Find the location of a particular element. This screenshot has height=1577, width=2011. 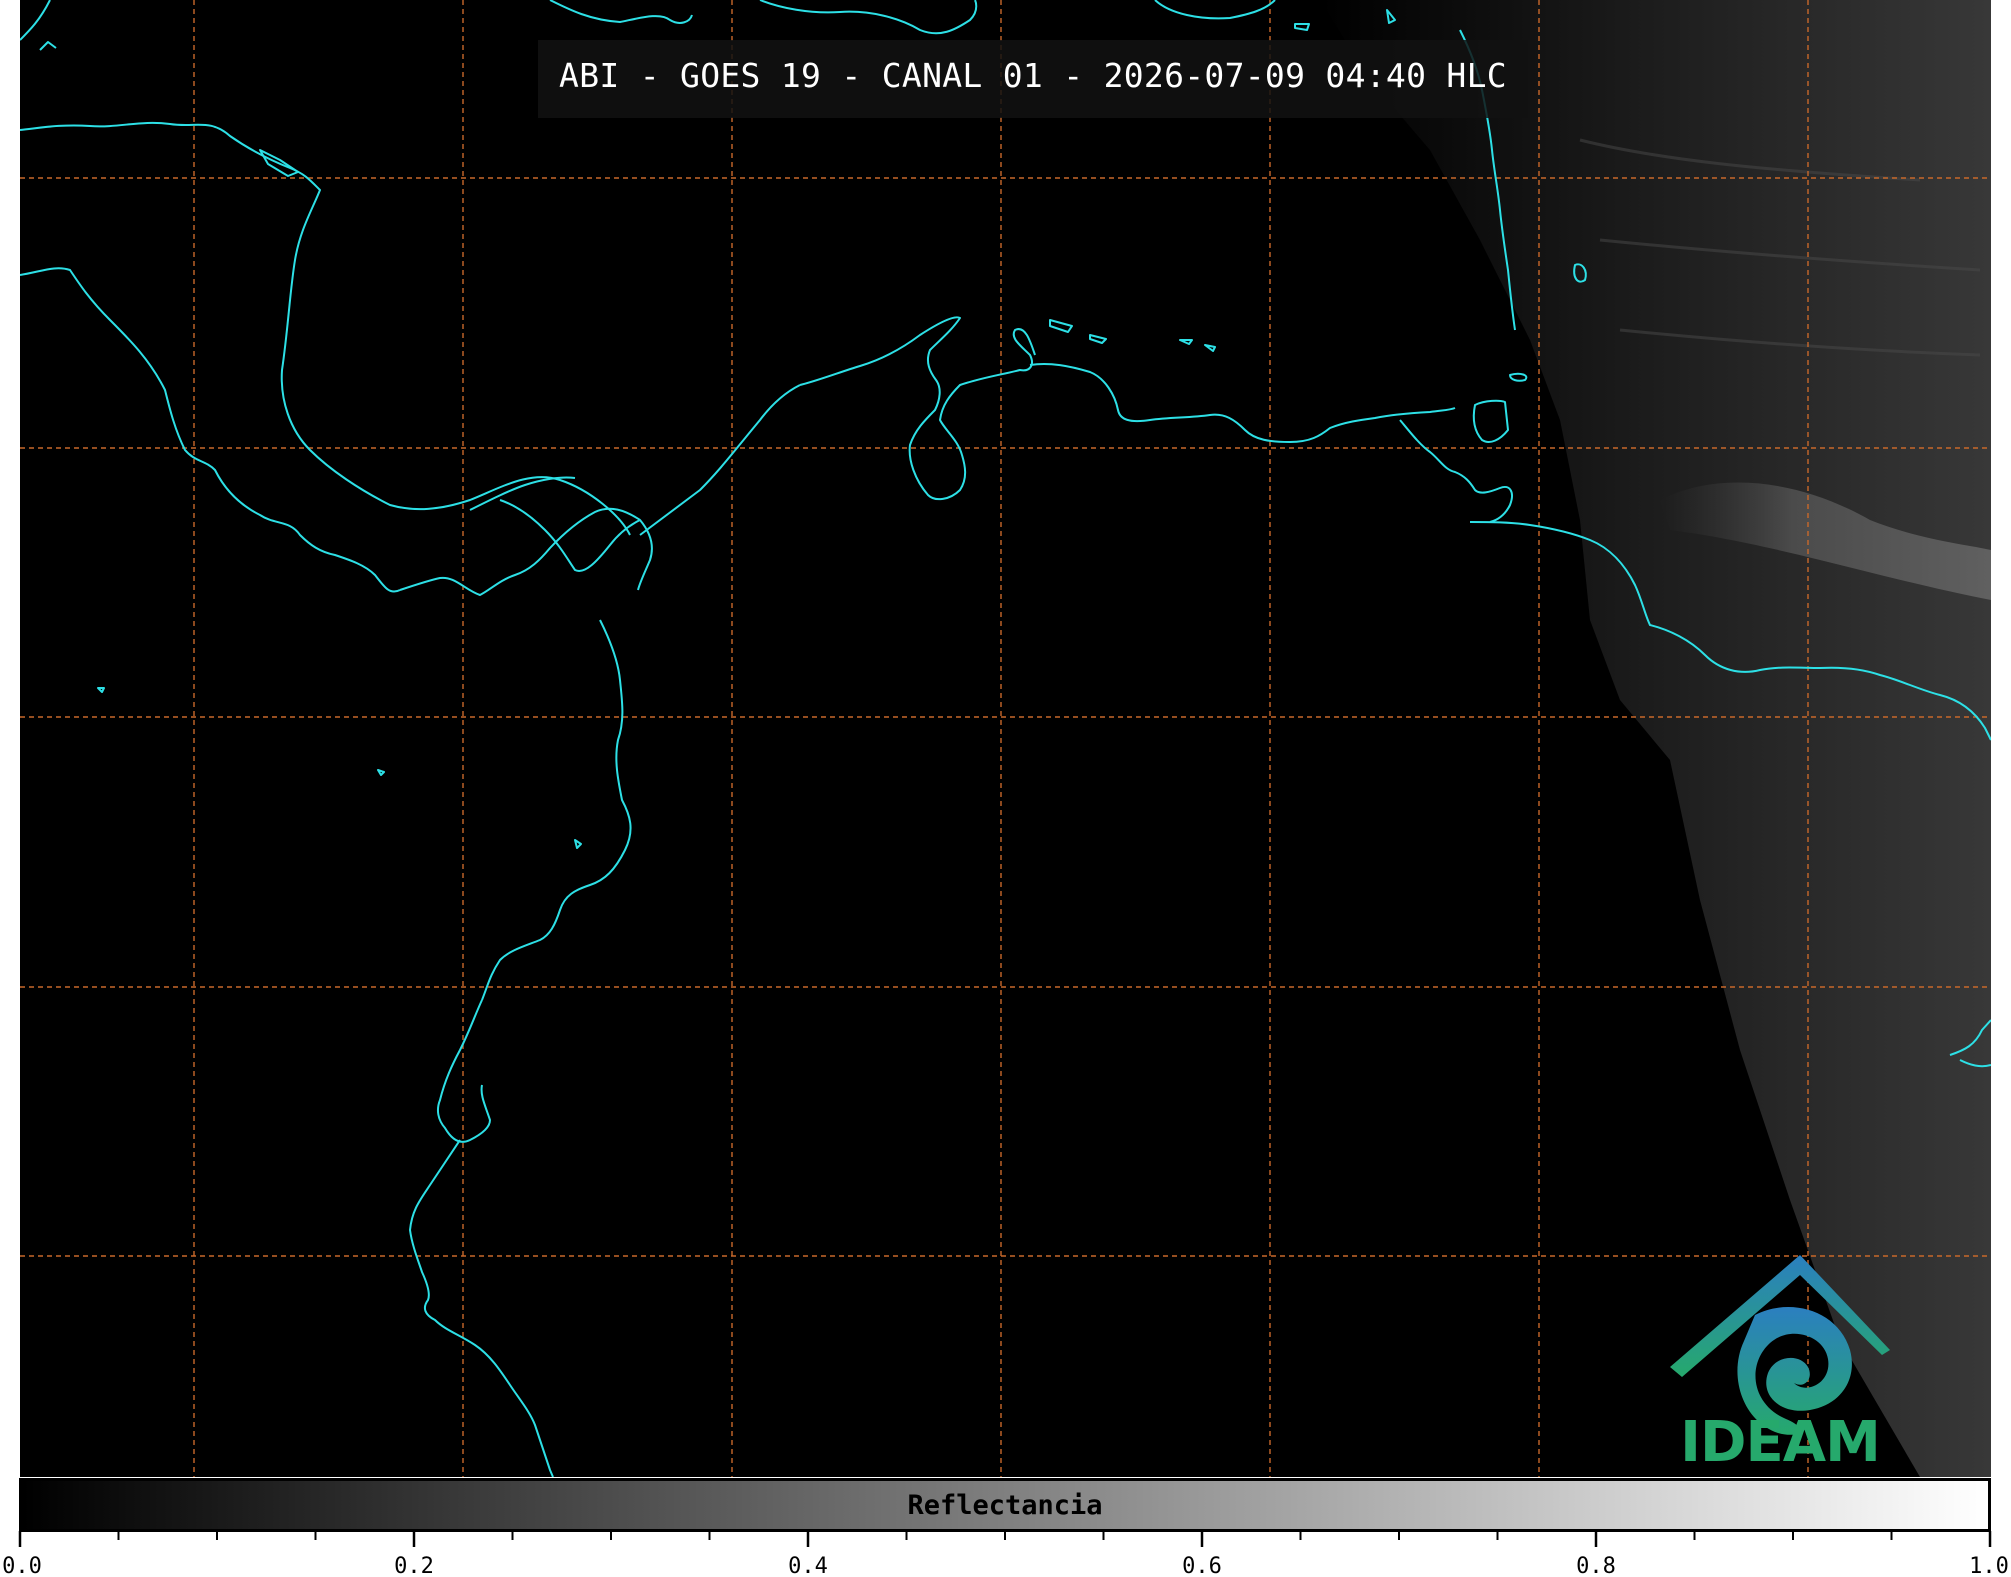

colorbar-tick-label: 0.2 is located at coordinates (414, 1565).